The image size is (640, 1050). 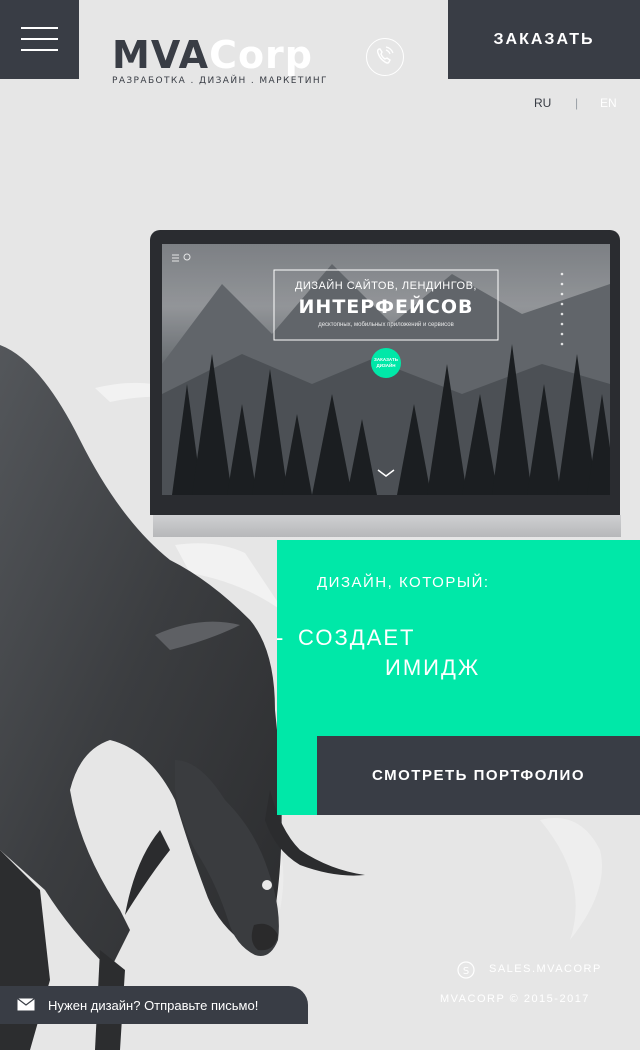 What do you see at coordinates (515, 999) in the screenshot?
I see `copyright: MVACORP © 2015-2017` at bounding box center [515, 999].